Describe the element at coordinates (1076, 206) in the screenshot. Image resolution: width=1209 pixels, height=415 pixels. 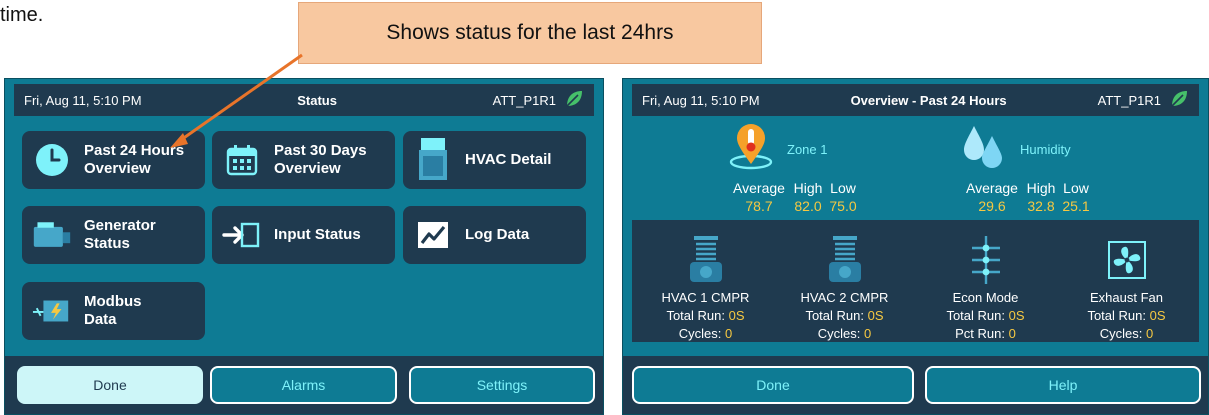
I see `low-value: 25.1` at that location.